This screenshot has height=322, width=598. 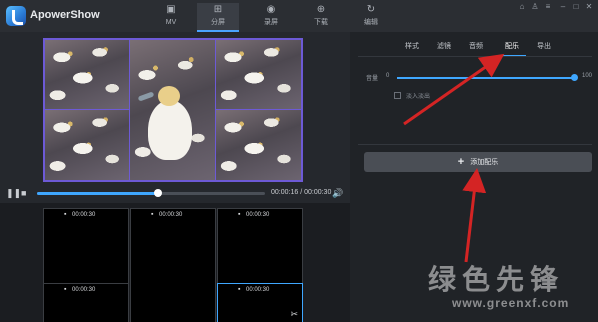 I want to click on volume-icon: 🔊, so click(x=337, y=193).